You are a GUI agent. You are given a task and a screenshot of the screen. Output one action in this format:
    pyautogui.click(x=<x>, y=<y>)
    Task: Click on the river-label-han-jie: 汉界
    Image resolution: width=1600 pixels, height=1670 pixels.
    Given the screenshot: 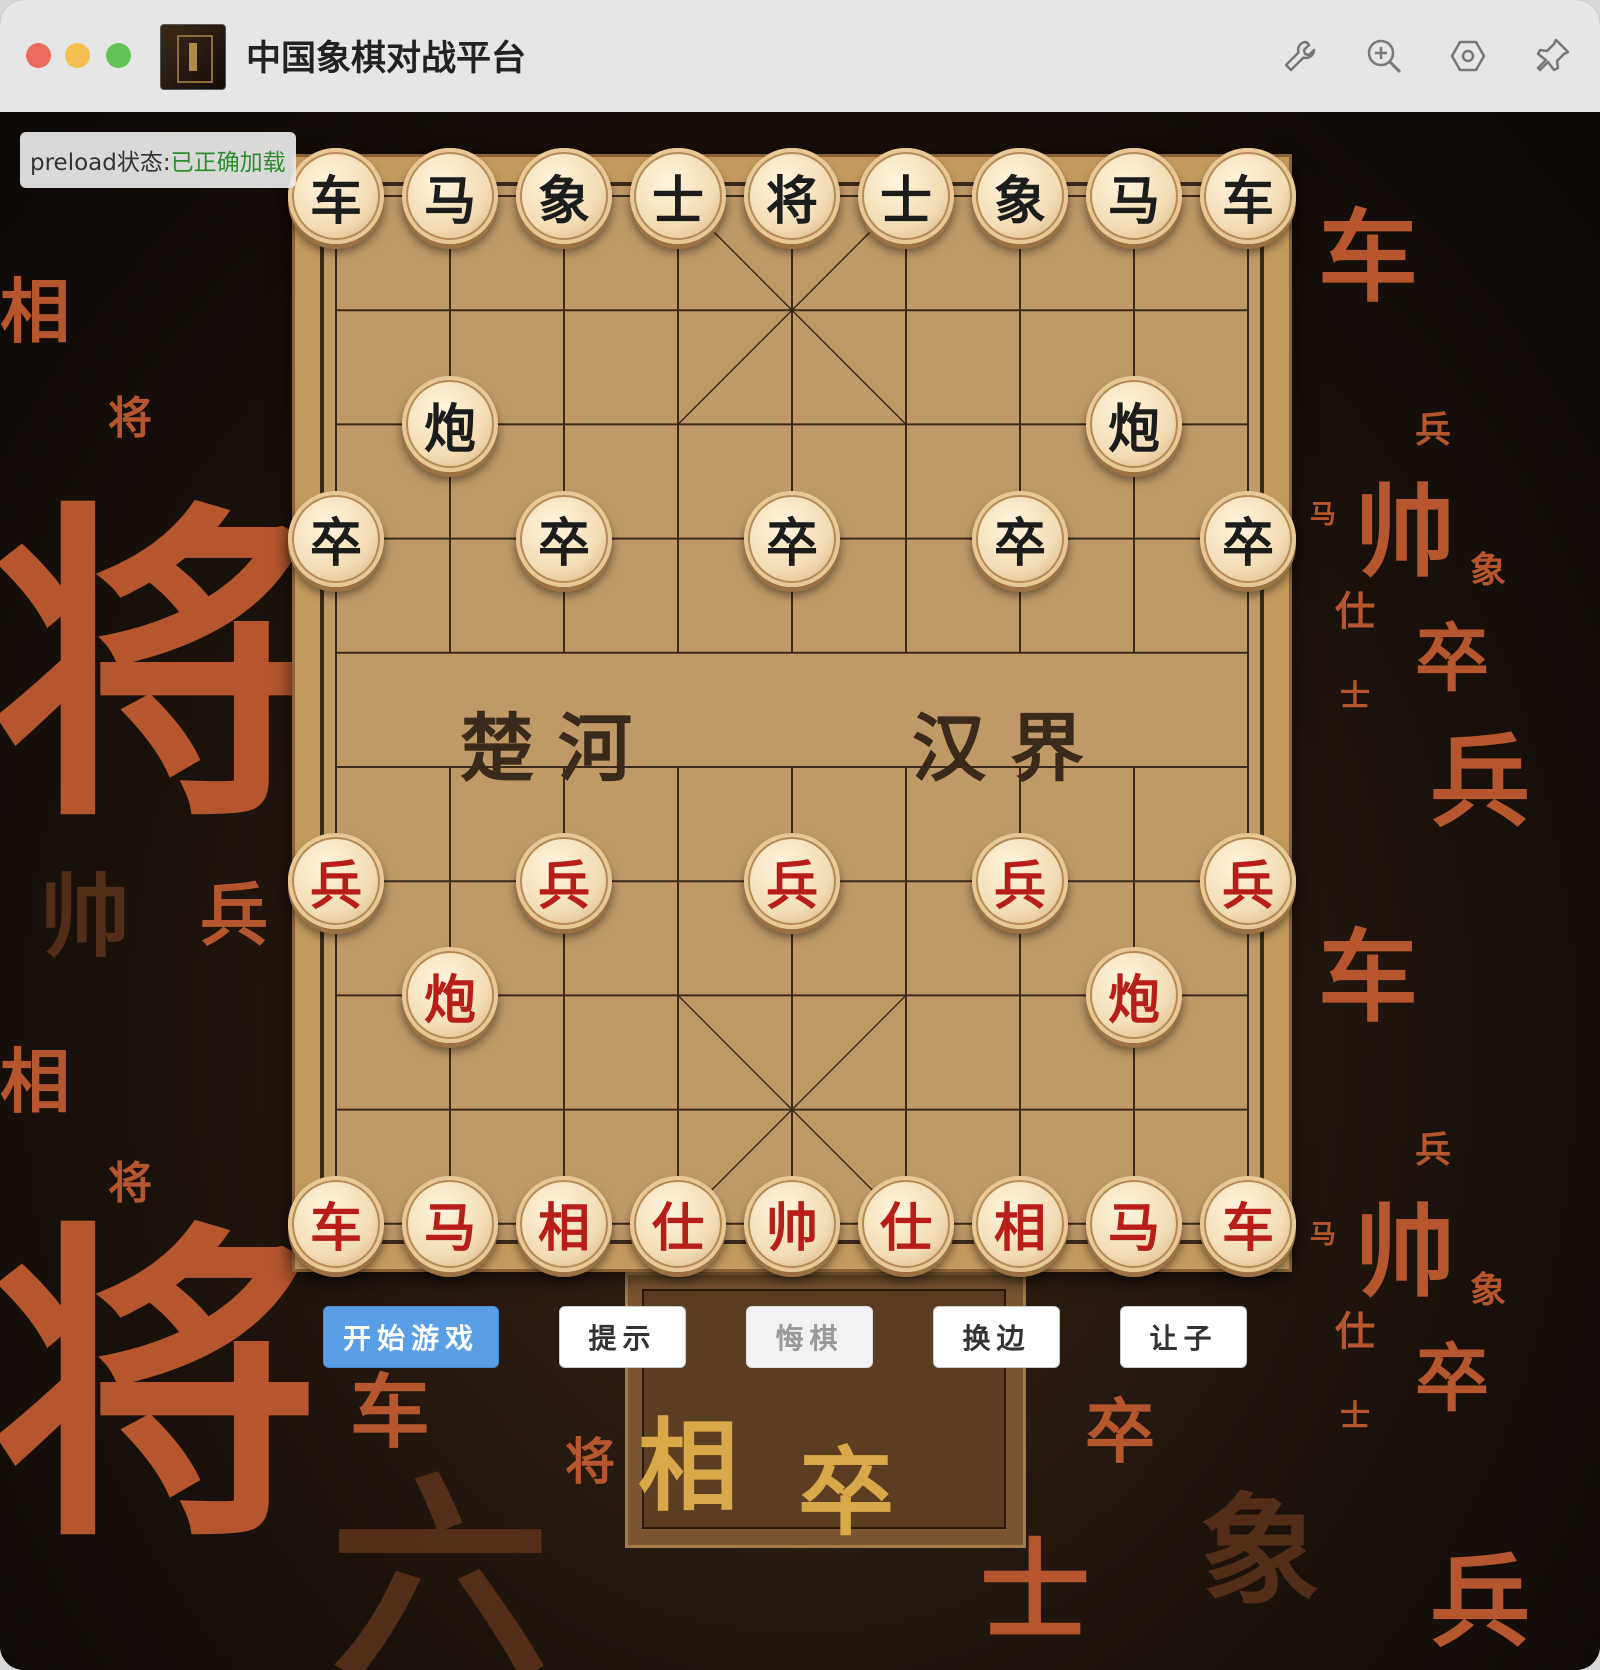 What is the action you would take?
    pyautogui.click(x=1010, y=749)
    